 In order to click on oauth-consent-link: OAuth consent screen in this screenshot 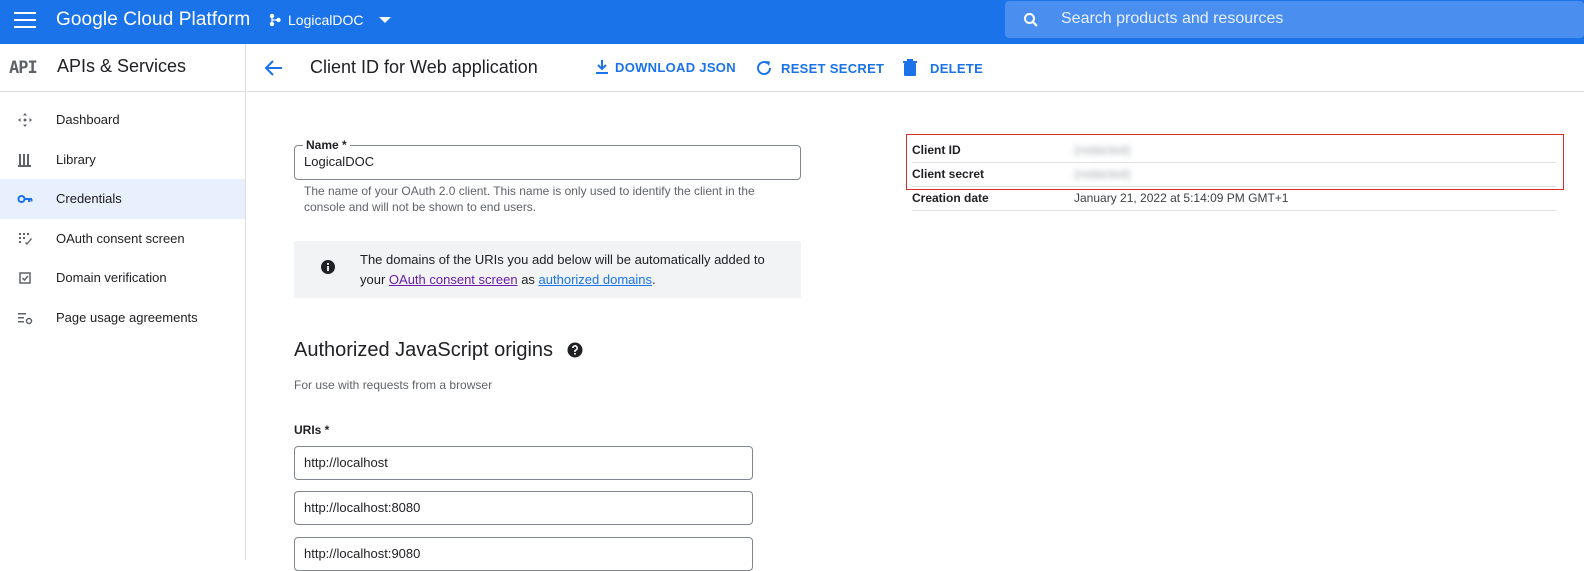, I will do `click(453, 279)`.